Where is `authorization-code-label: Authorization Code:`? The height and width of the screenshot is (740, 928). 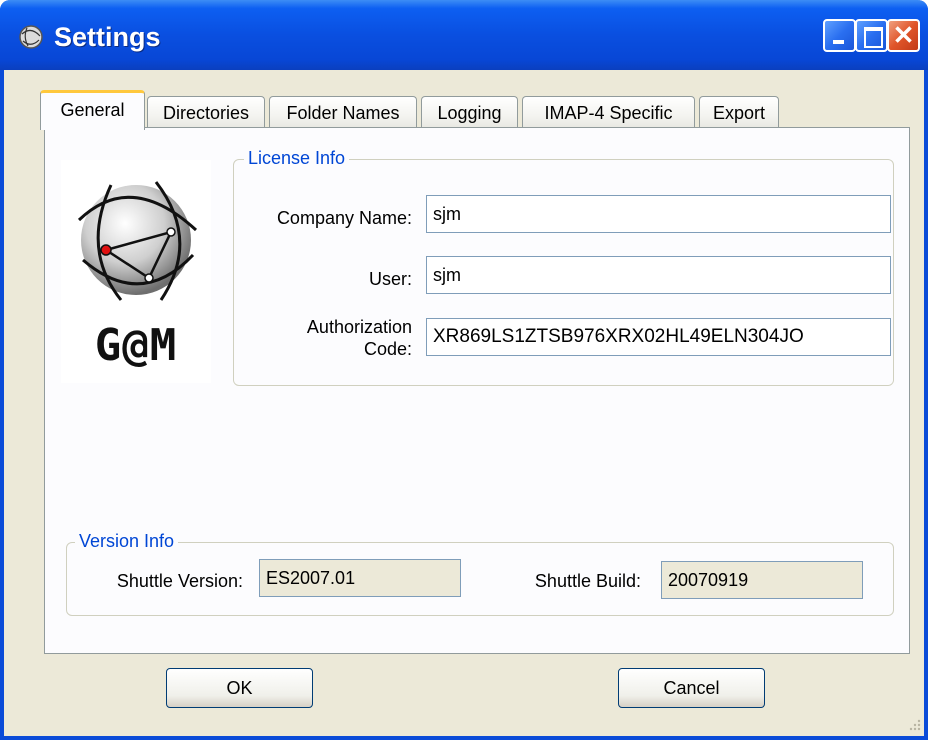 authorization-code-label: Authorization Code: is located at coordinates (328, 338).